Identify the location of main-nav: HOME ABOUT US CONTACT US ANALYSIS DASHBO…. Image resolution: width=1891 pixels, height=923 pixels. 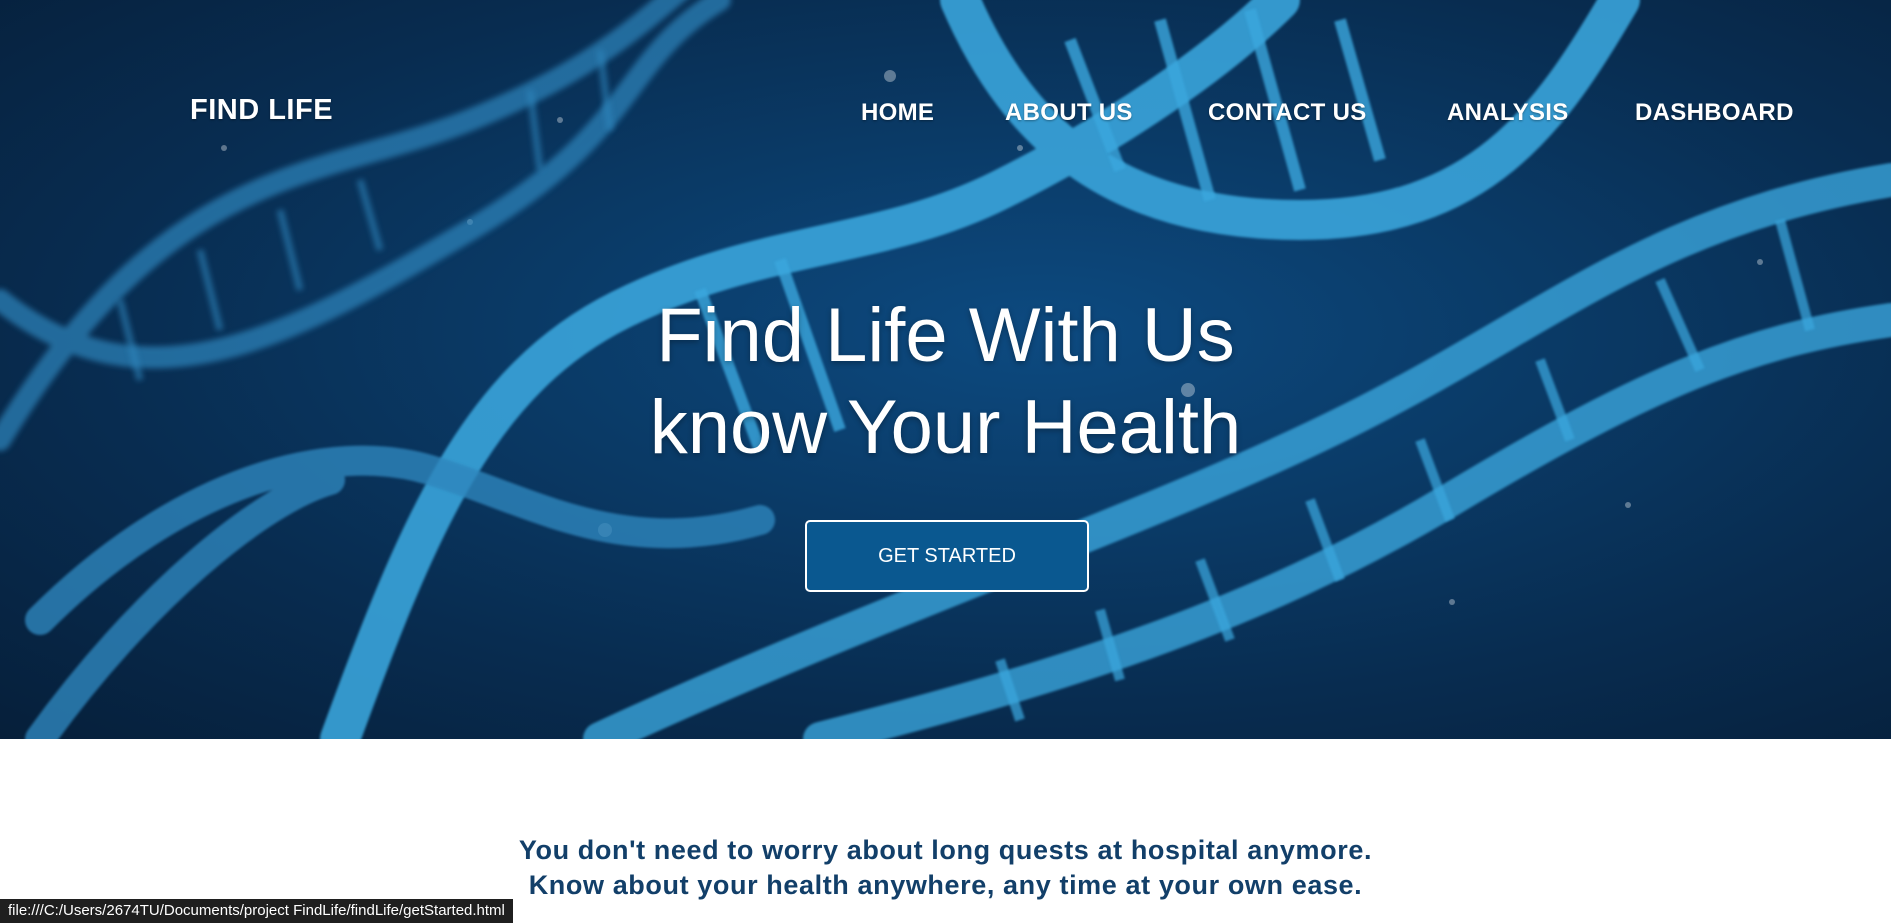
(945, 116).